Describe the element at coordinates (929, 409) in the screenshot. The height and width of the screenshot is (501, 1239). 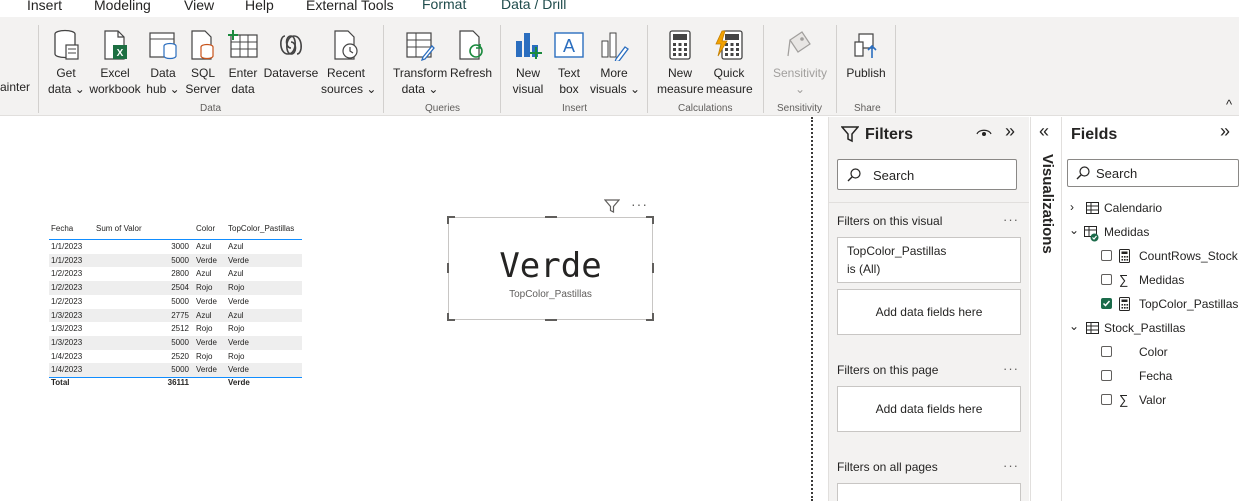
I see `add-data-fields-page: Add data fields here` at that location.